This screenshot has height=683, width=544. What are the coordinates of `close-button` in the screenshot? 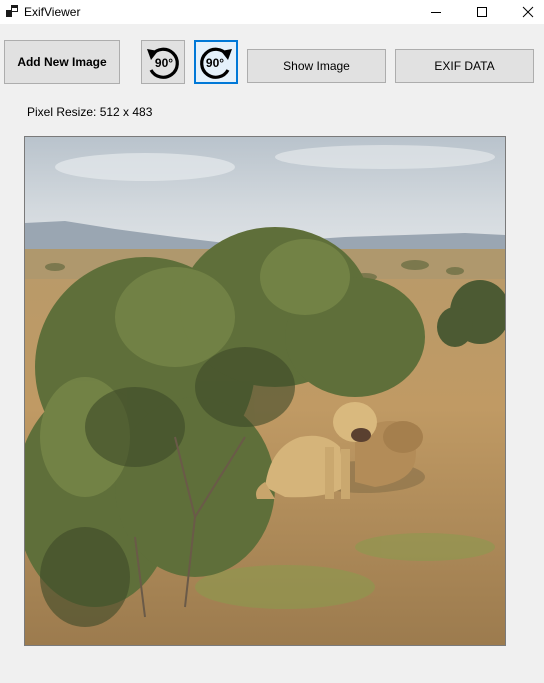 It's located at (524, 12).